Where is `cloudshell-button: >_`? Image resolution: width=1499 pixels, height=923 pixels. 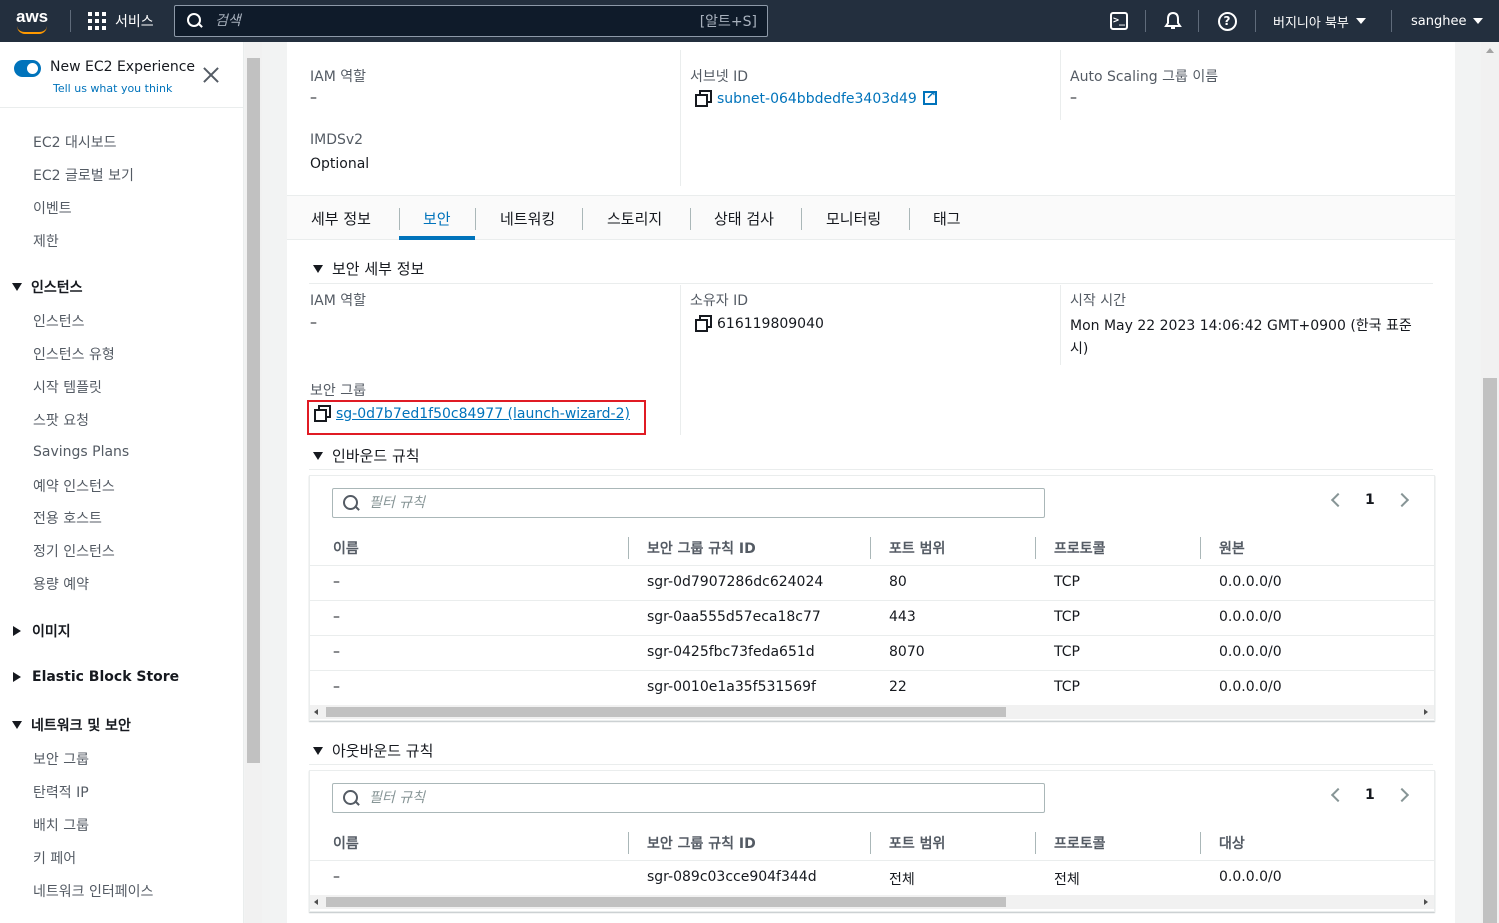 cloudshell-button: >_ is located at coordinates (1119, 21).